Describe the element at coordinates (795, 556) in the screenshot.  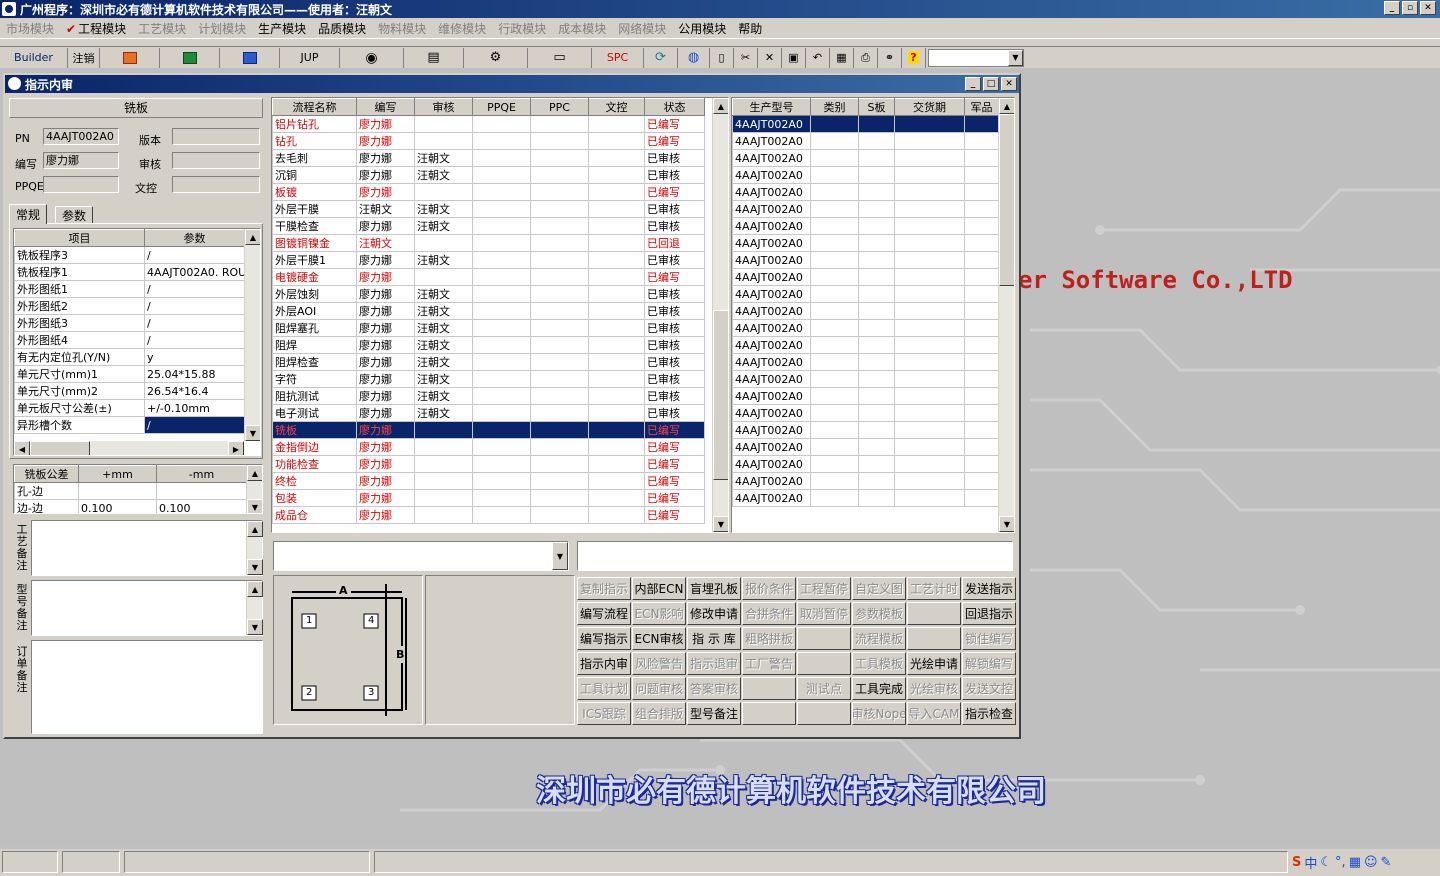
I see `remark-input` at that location.